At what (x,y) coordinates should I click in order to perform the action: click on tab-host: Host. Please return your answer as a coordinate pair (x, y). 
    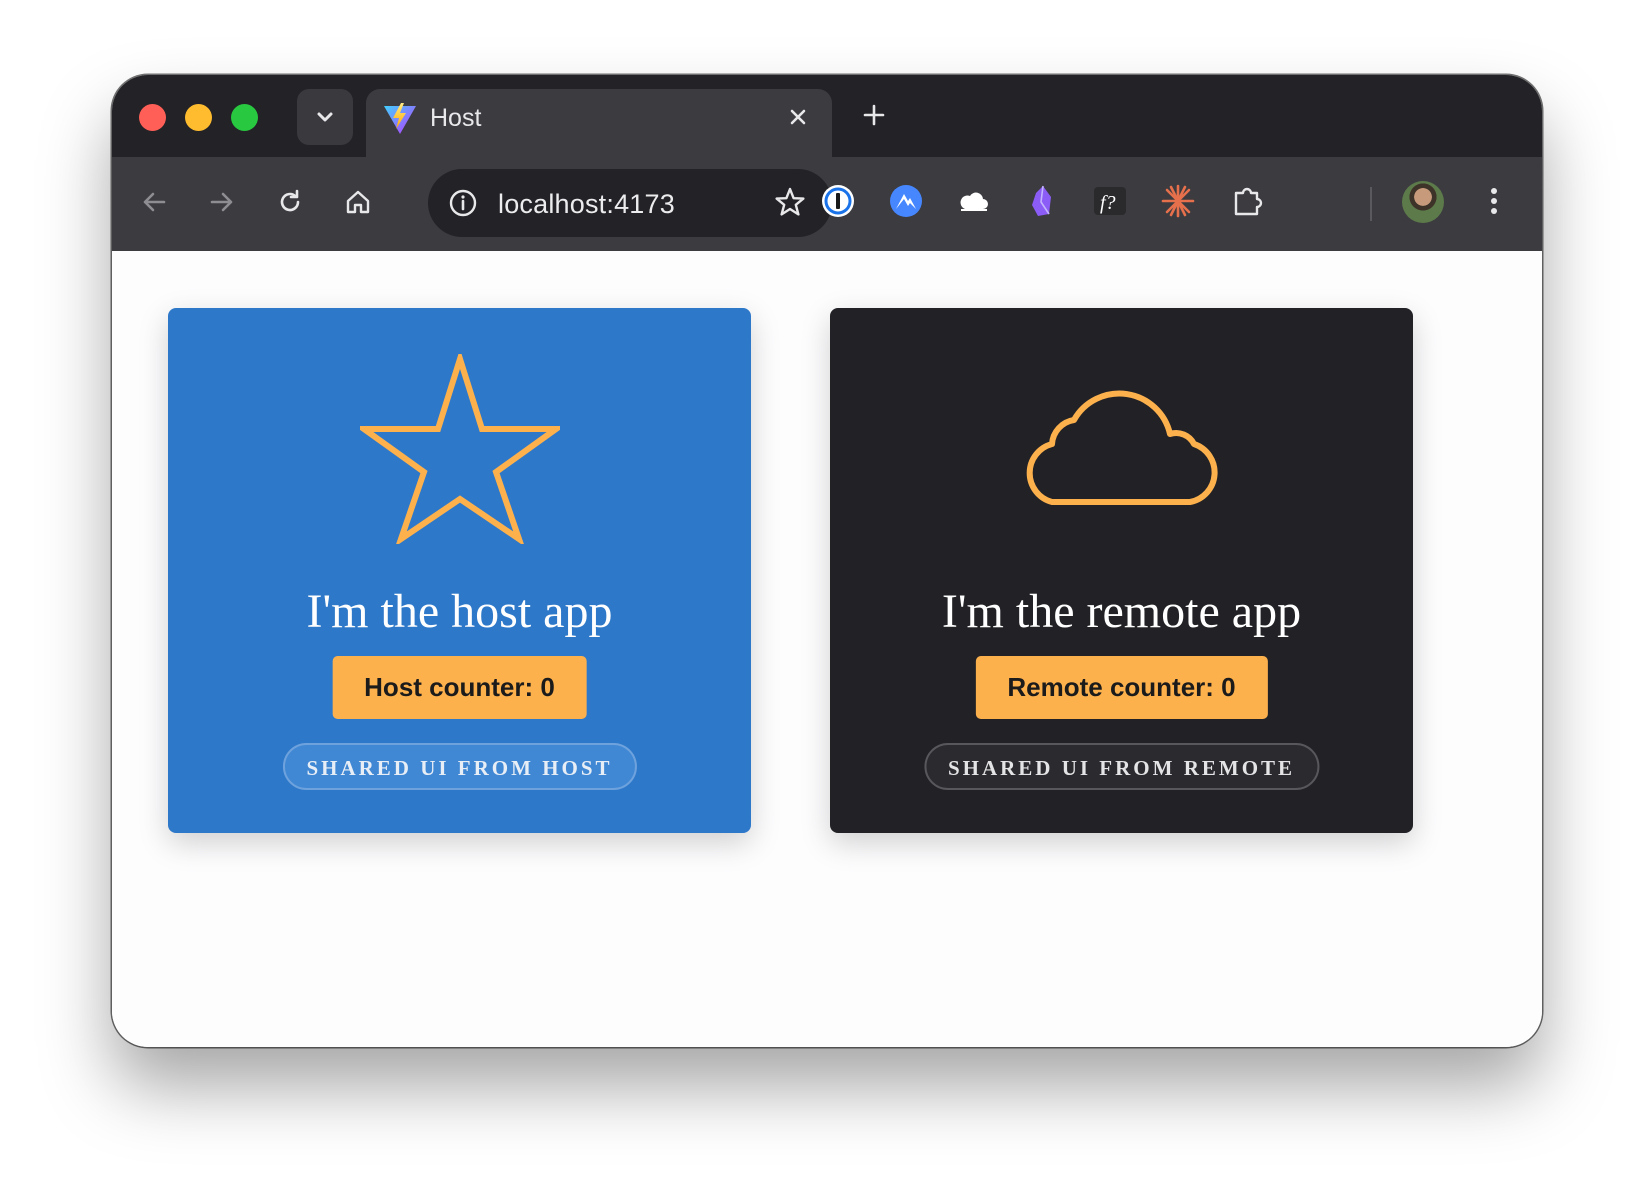
    Looking at the image, I should click on (599, 123).